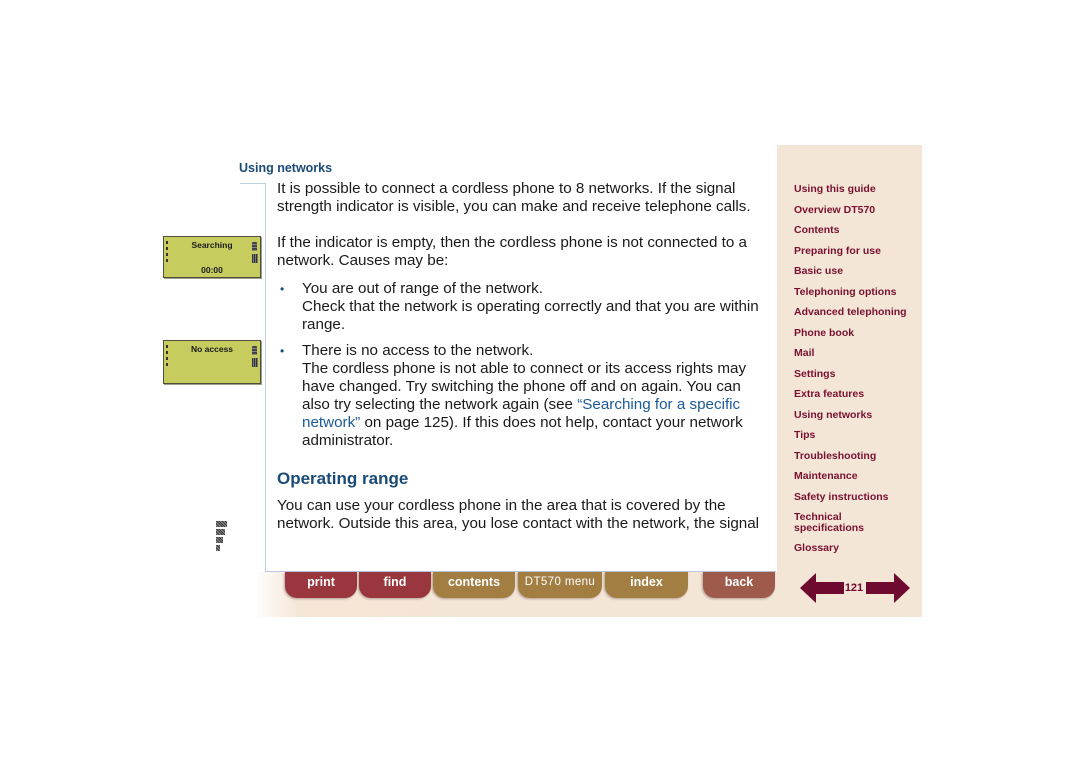  Describe the element at coordinates (265, 377) in the screenshot. I see `frame-line-left` at that location.